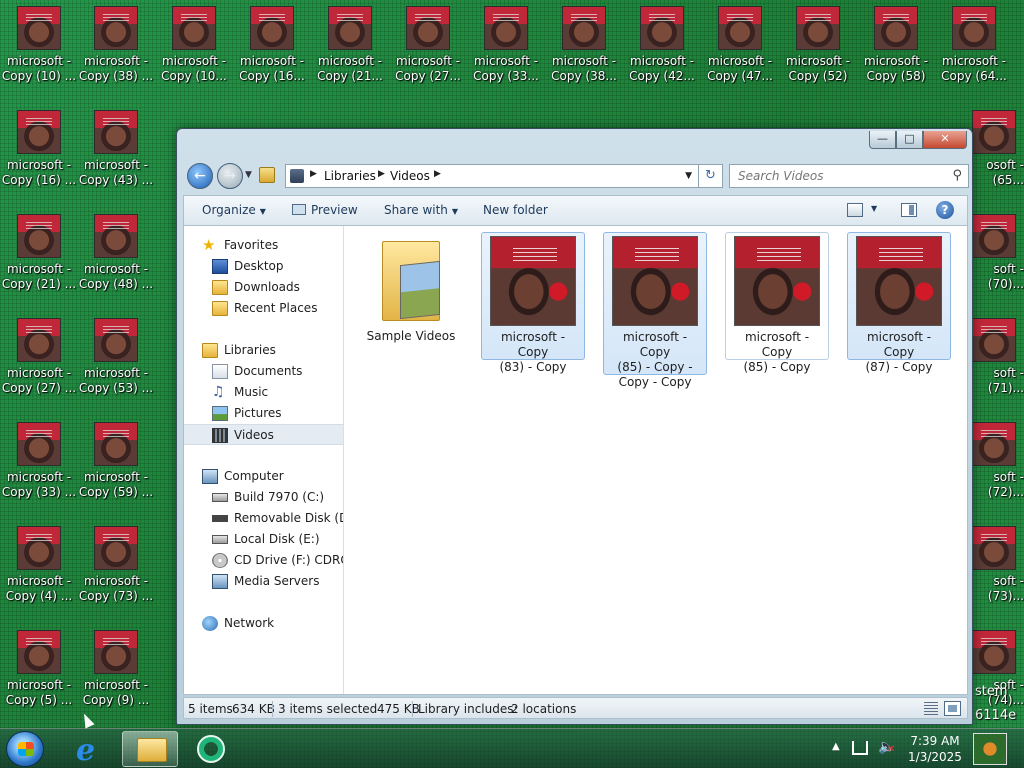  What do you see at coordinates (909, 210) in the screenshot?
I see `preview-pane-icon` at bounding box center [909, 210].